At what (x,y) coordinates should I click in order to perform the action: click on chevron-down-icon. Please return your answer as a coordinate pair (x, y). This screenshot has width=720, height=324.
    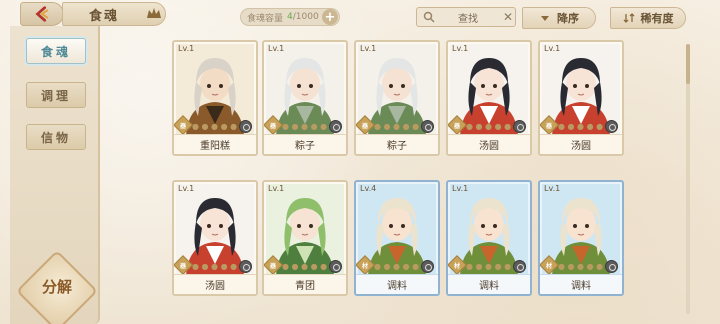
    Looking at the image, I should click on (545, 18).